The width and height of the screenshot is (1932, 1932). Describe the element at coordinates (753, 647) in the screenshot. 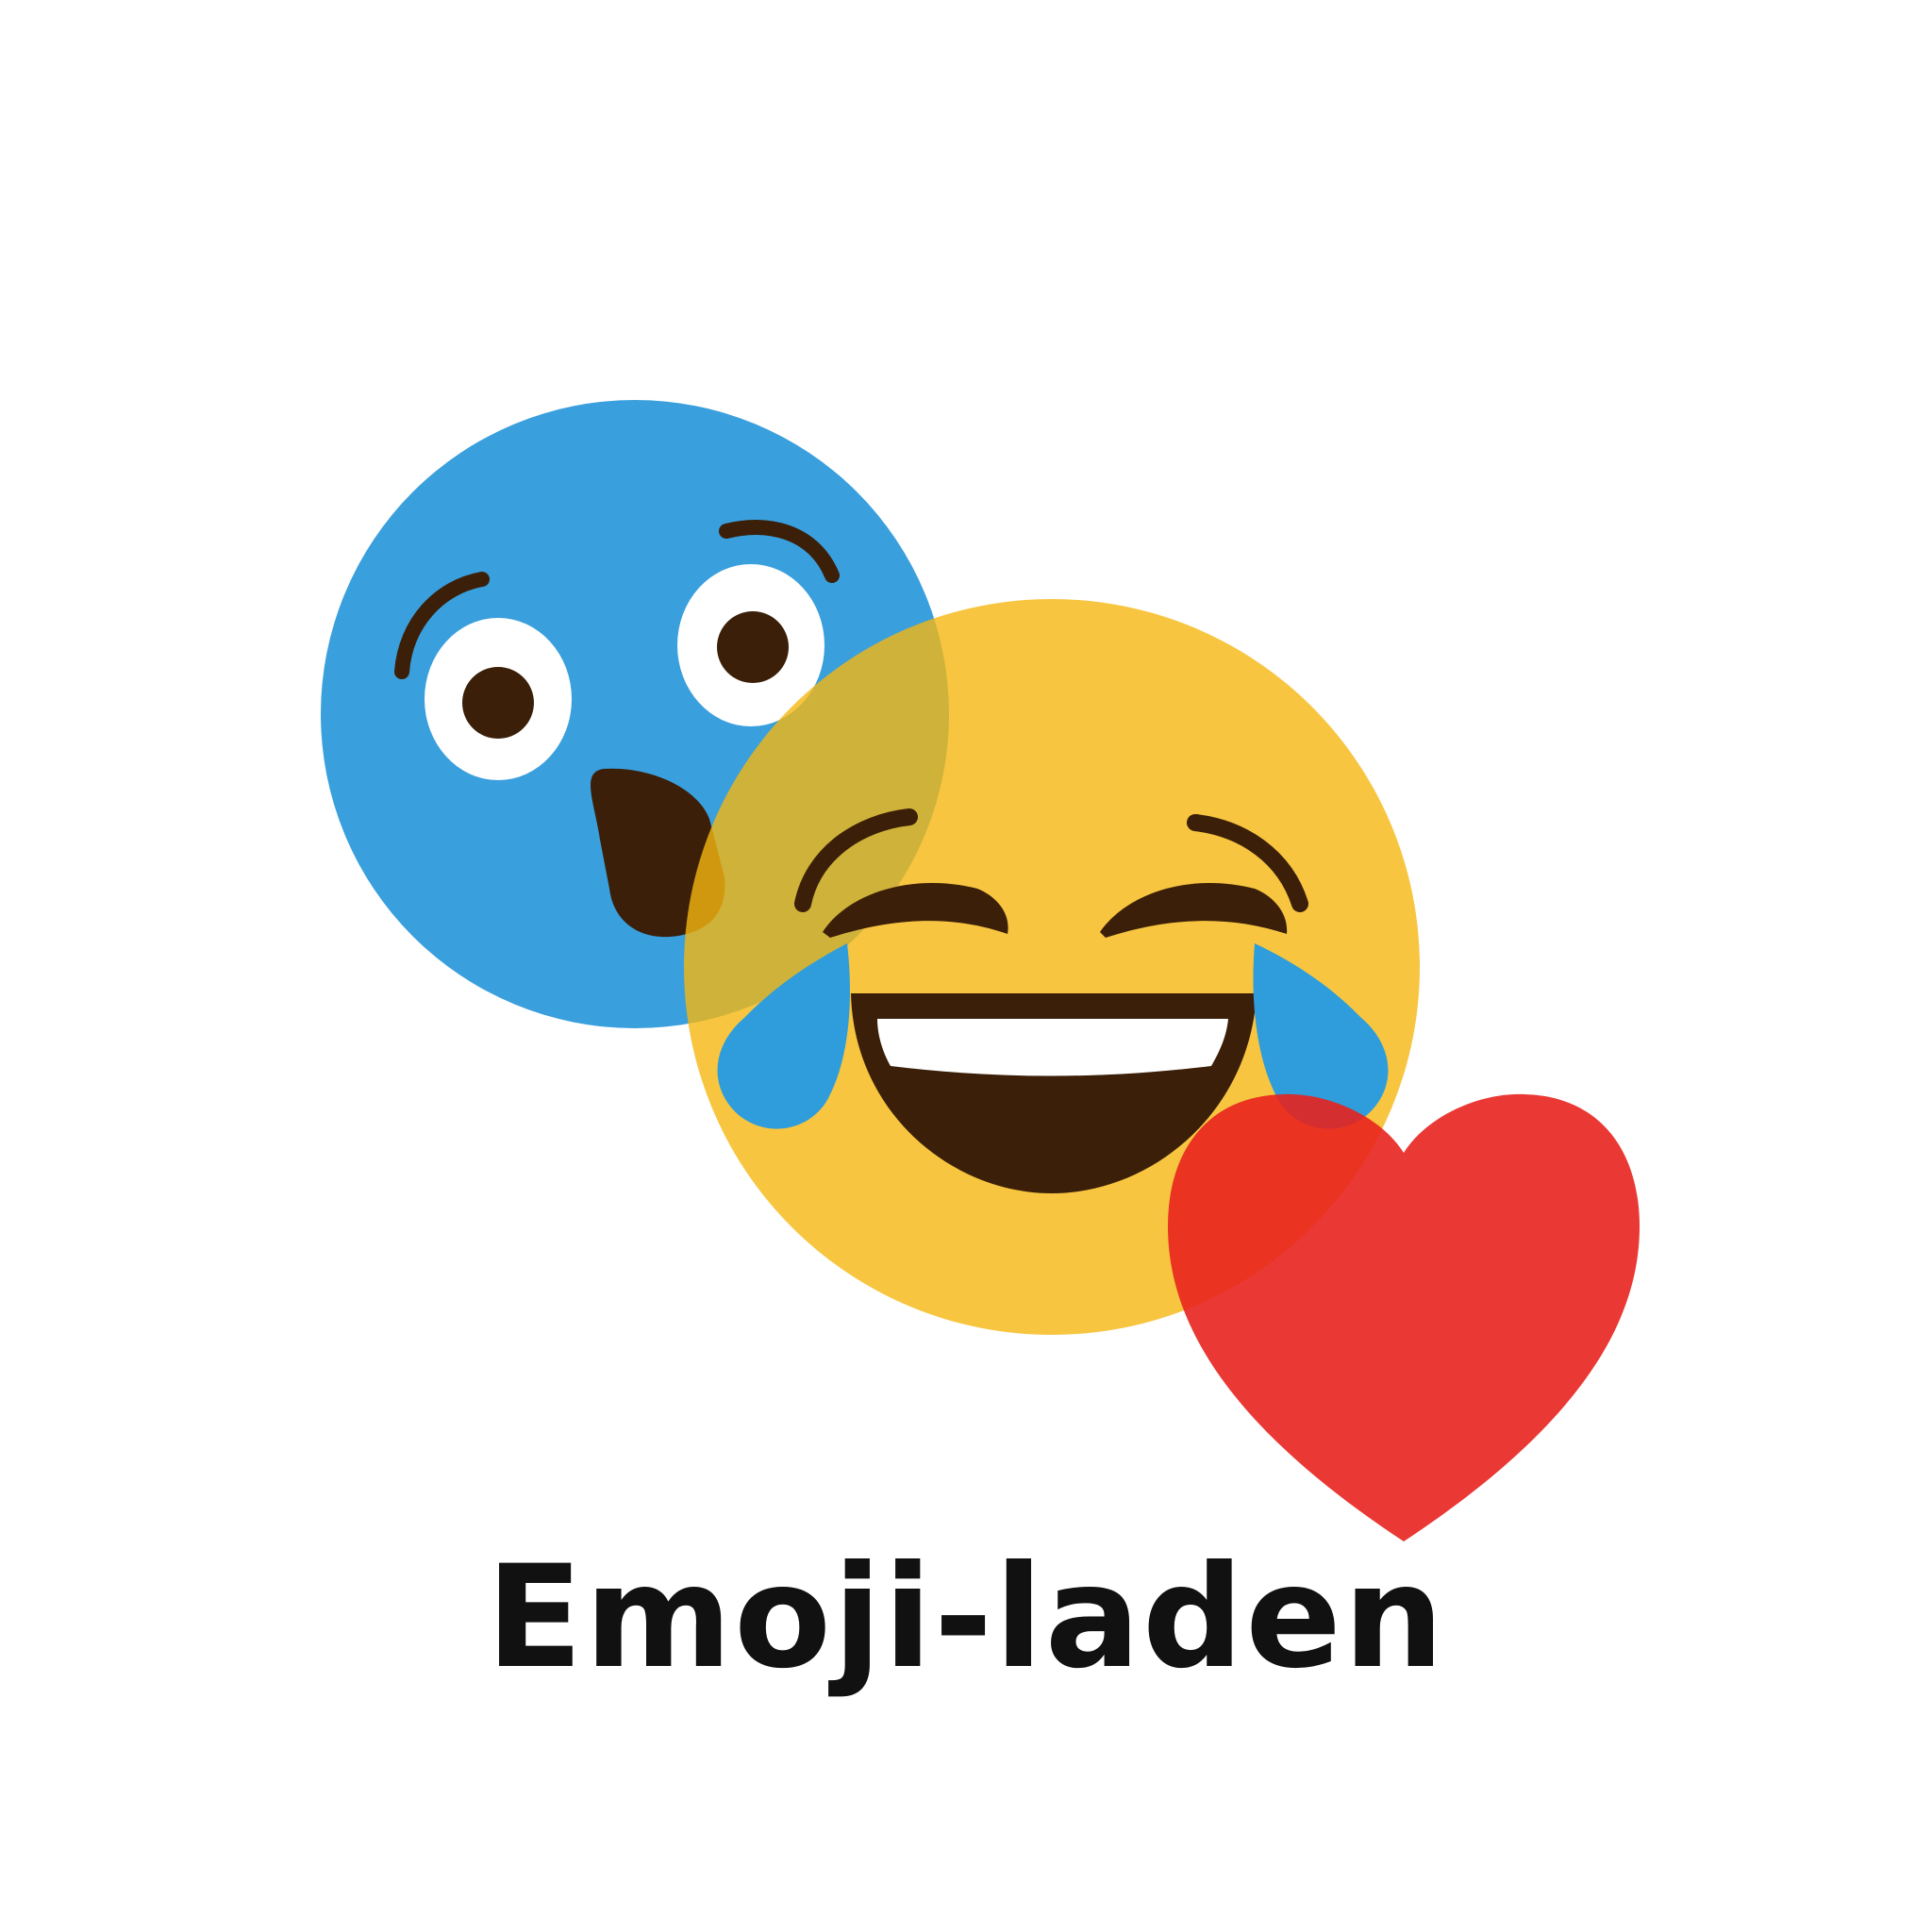

I see `right-pupil` at that location.